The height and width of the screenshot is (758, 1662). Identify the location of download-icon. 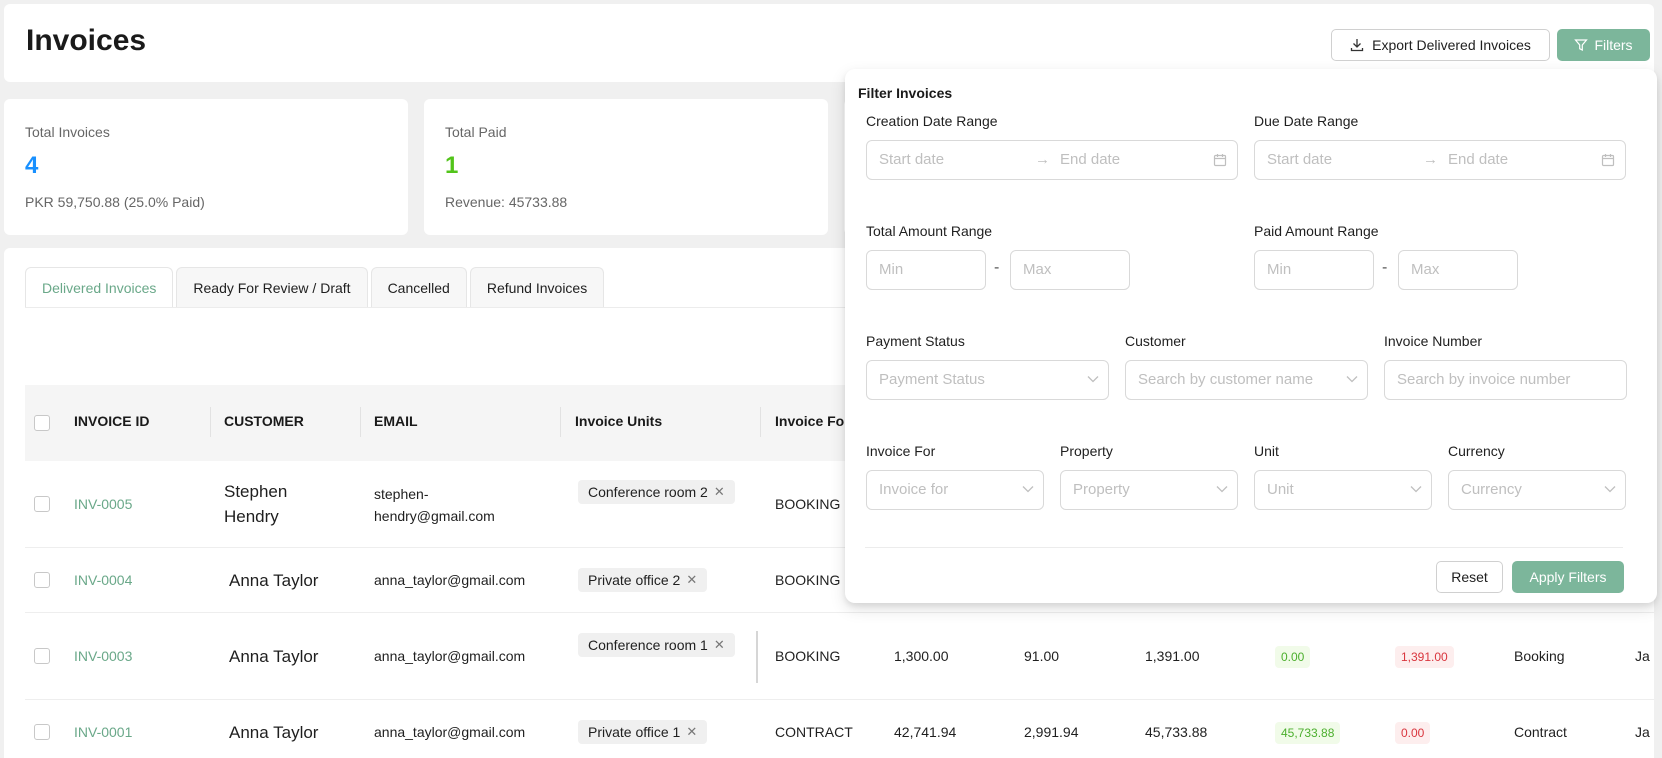
(1357, 45).